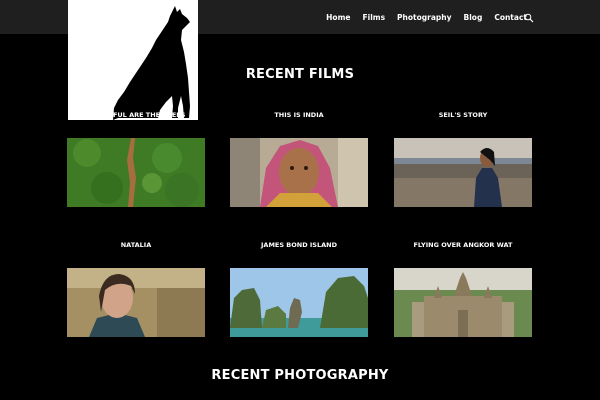  What do you see at coordinates (136, 302) in the screenshot?
I see `portrait-natalia-thumbnail` at bounding box center [136, 302].